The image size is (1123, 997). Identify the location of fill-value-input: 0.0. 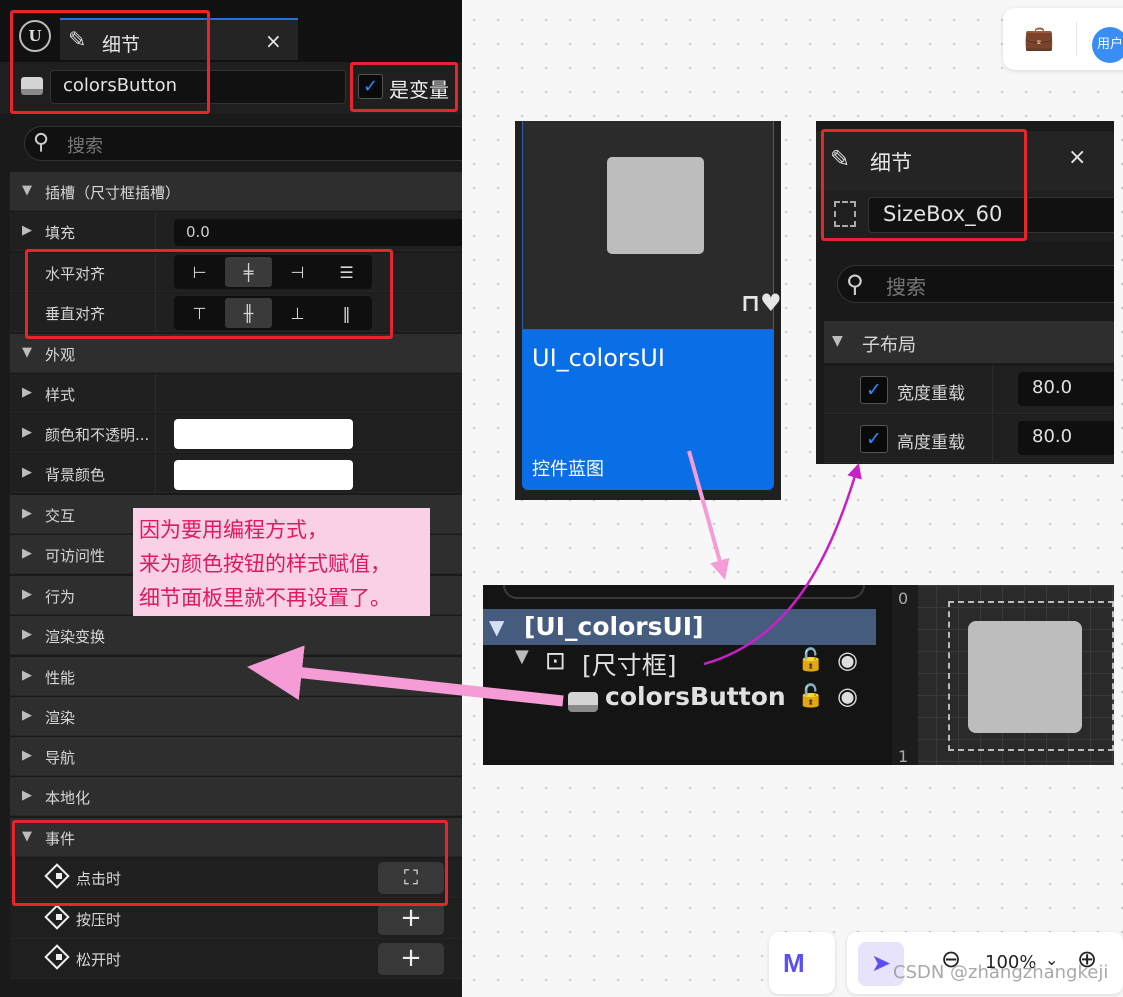
(318, 232).